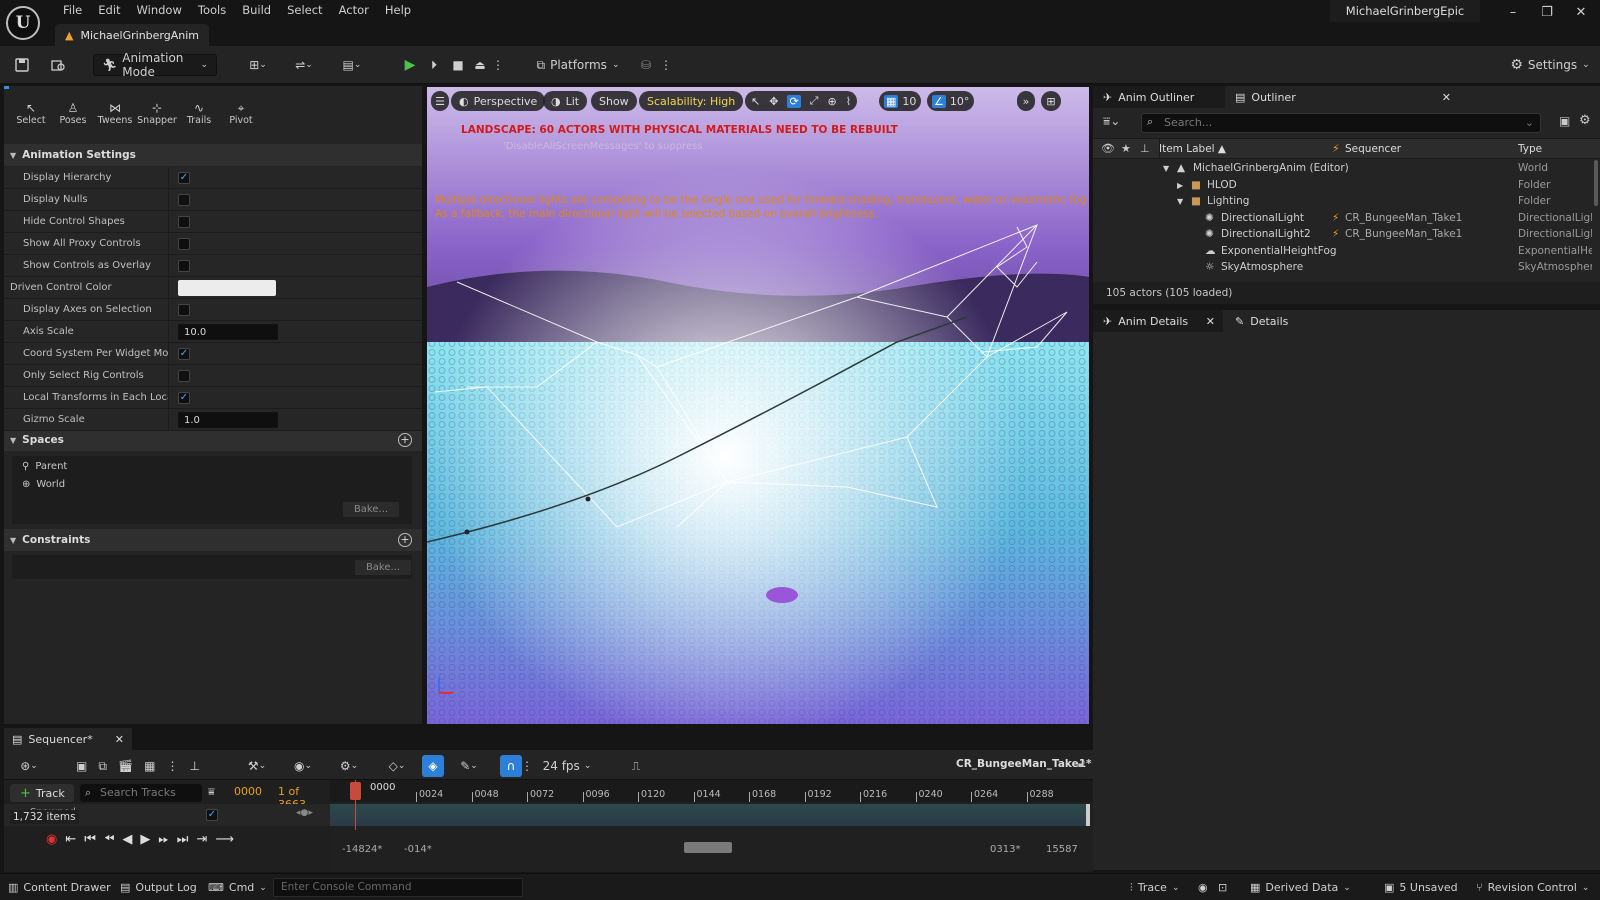 The width and height of the screenshot is (1600, 900). I want to click on select-arrow-icon: ↖, so click(755, 101).